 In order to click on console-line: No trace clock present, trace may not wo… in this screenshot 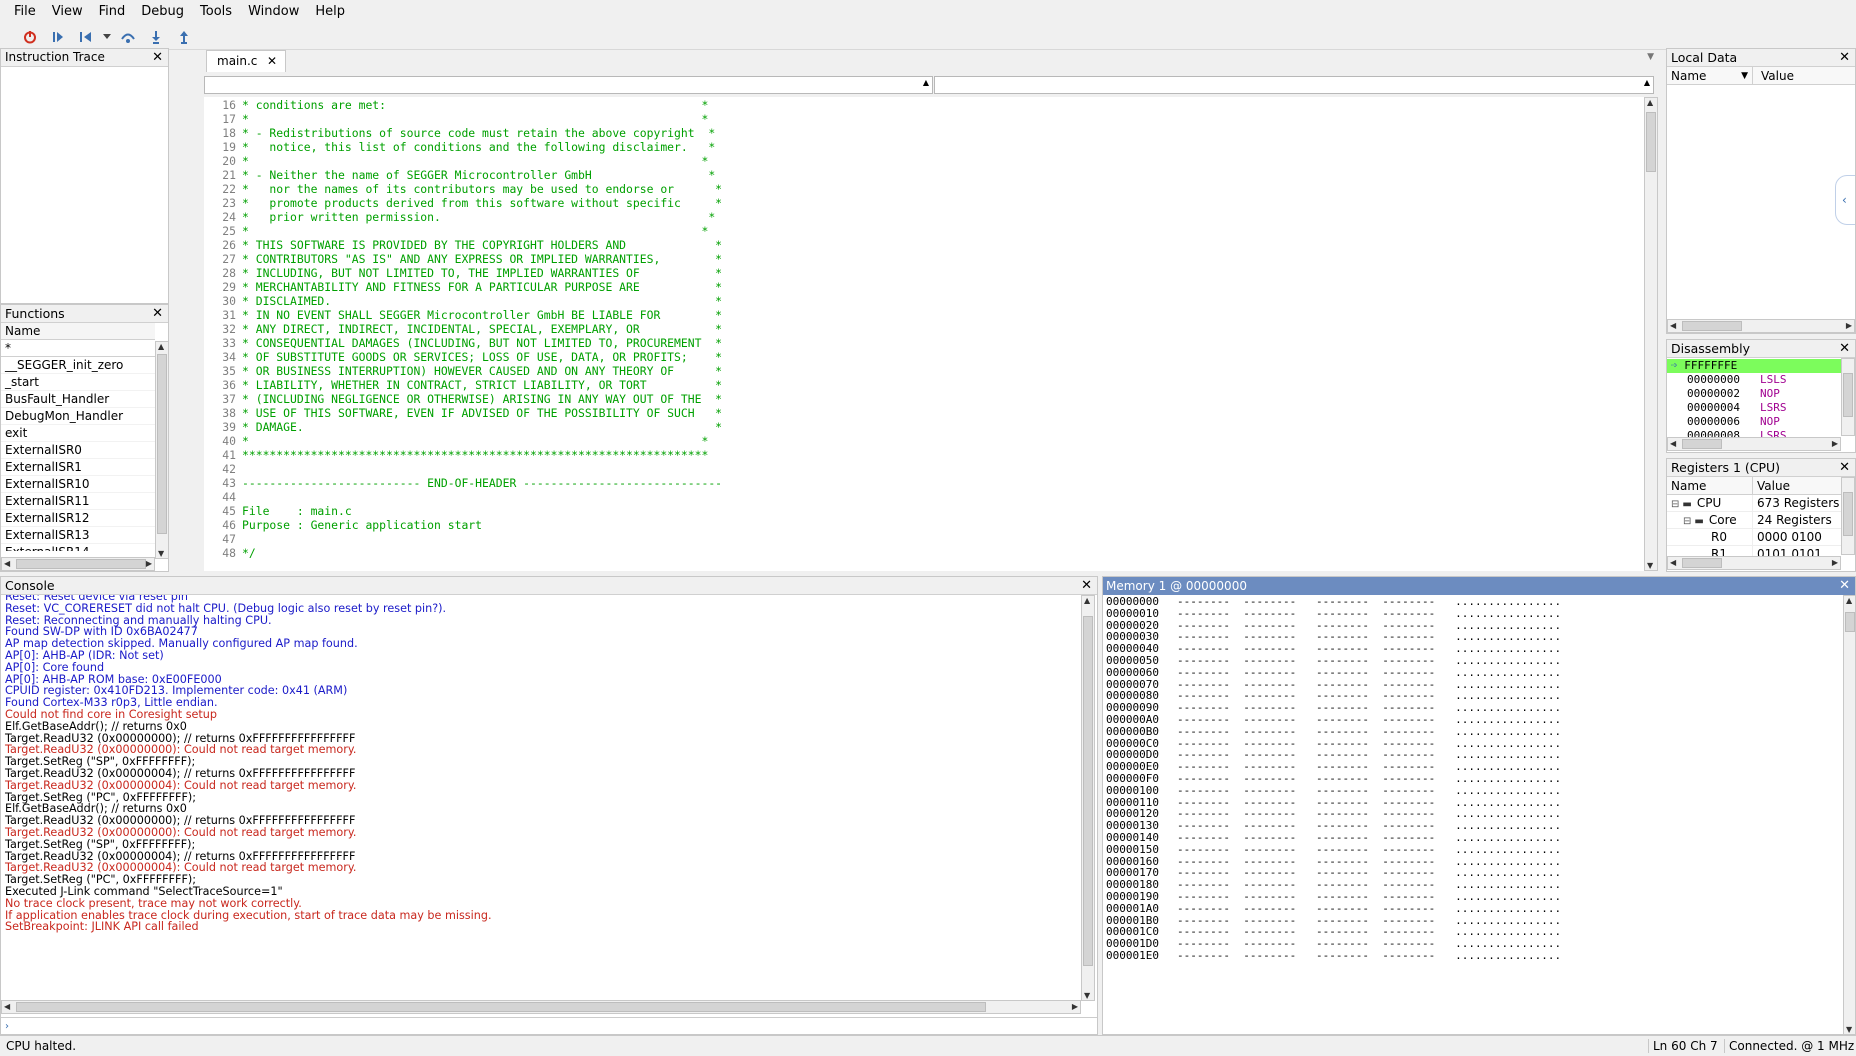, I will do `click(153, 903)`.